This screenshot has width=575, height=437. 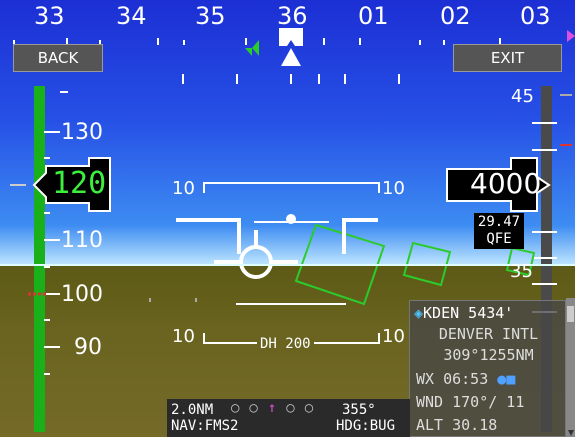 What do you see at coordinates (82, 240) in the screenshot?
I see `speed-tape-label: 110` at bounding box center [82, 240].